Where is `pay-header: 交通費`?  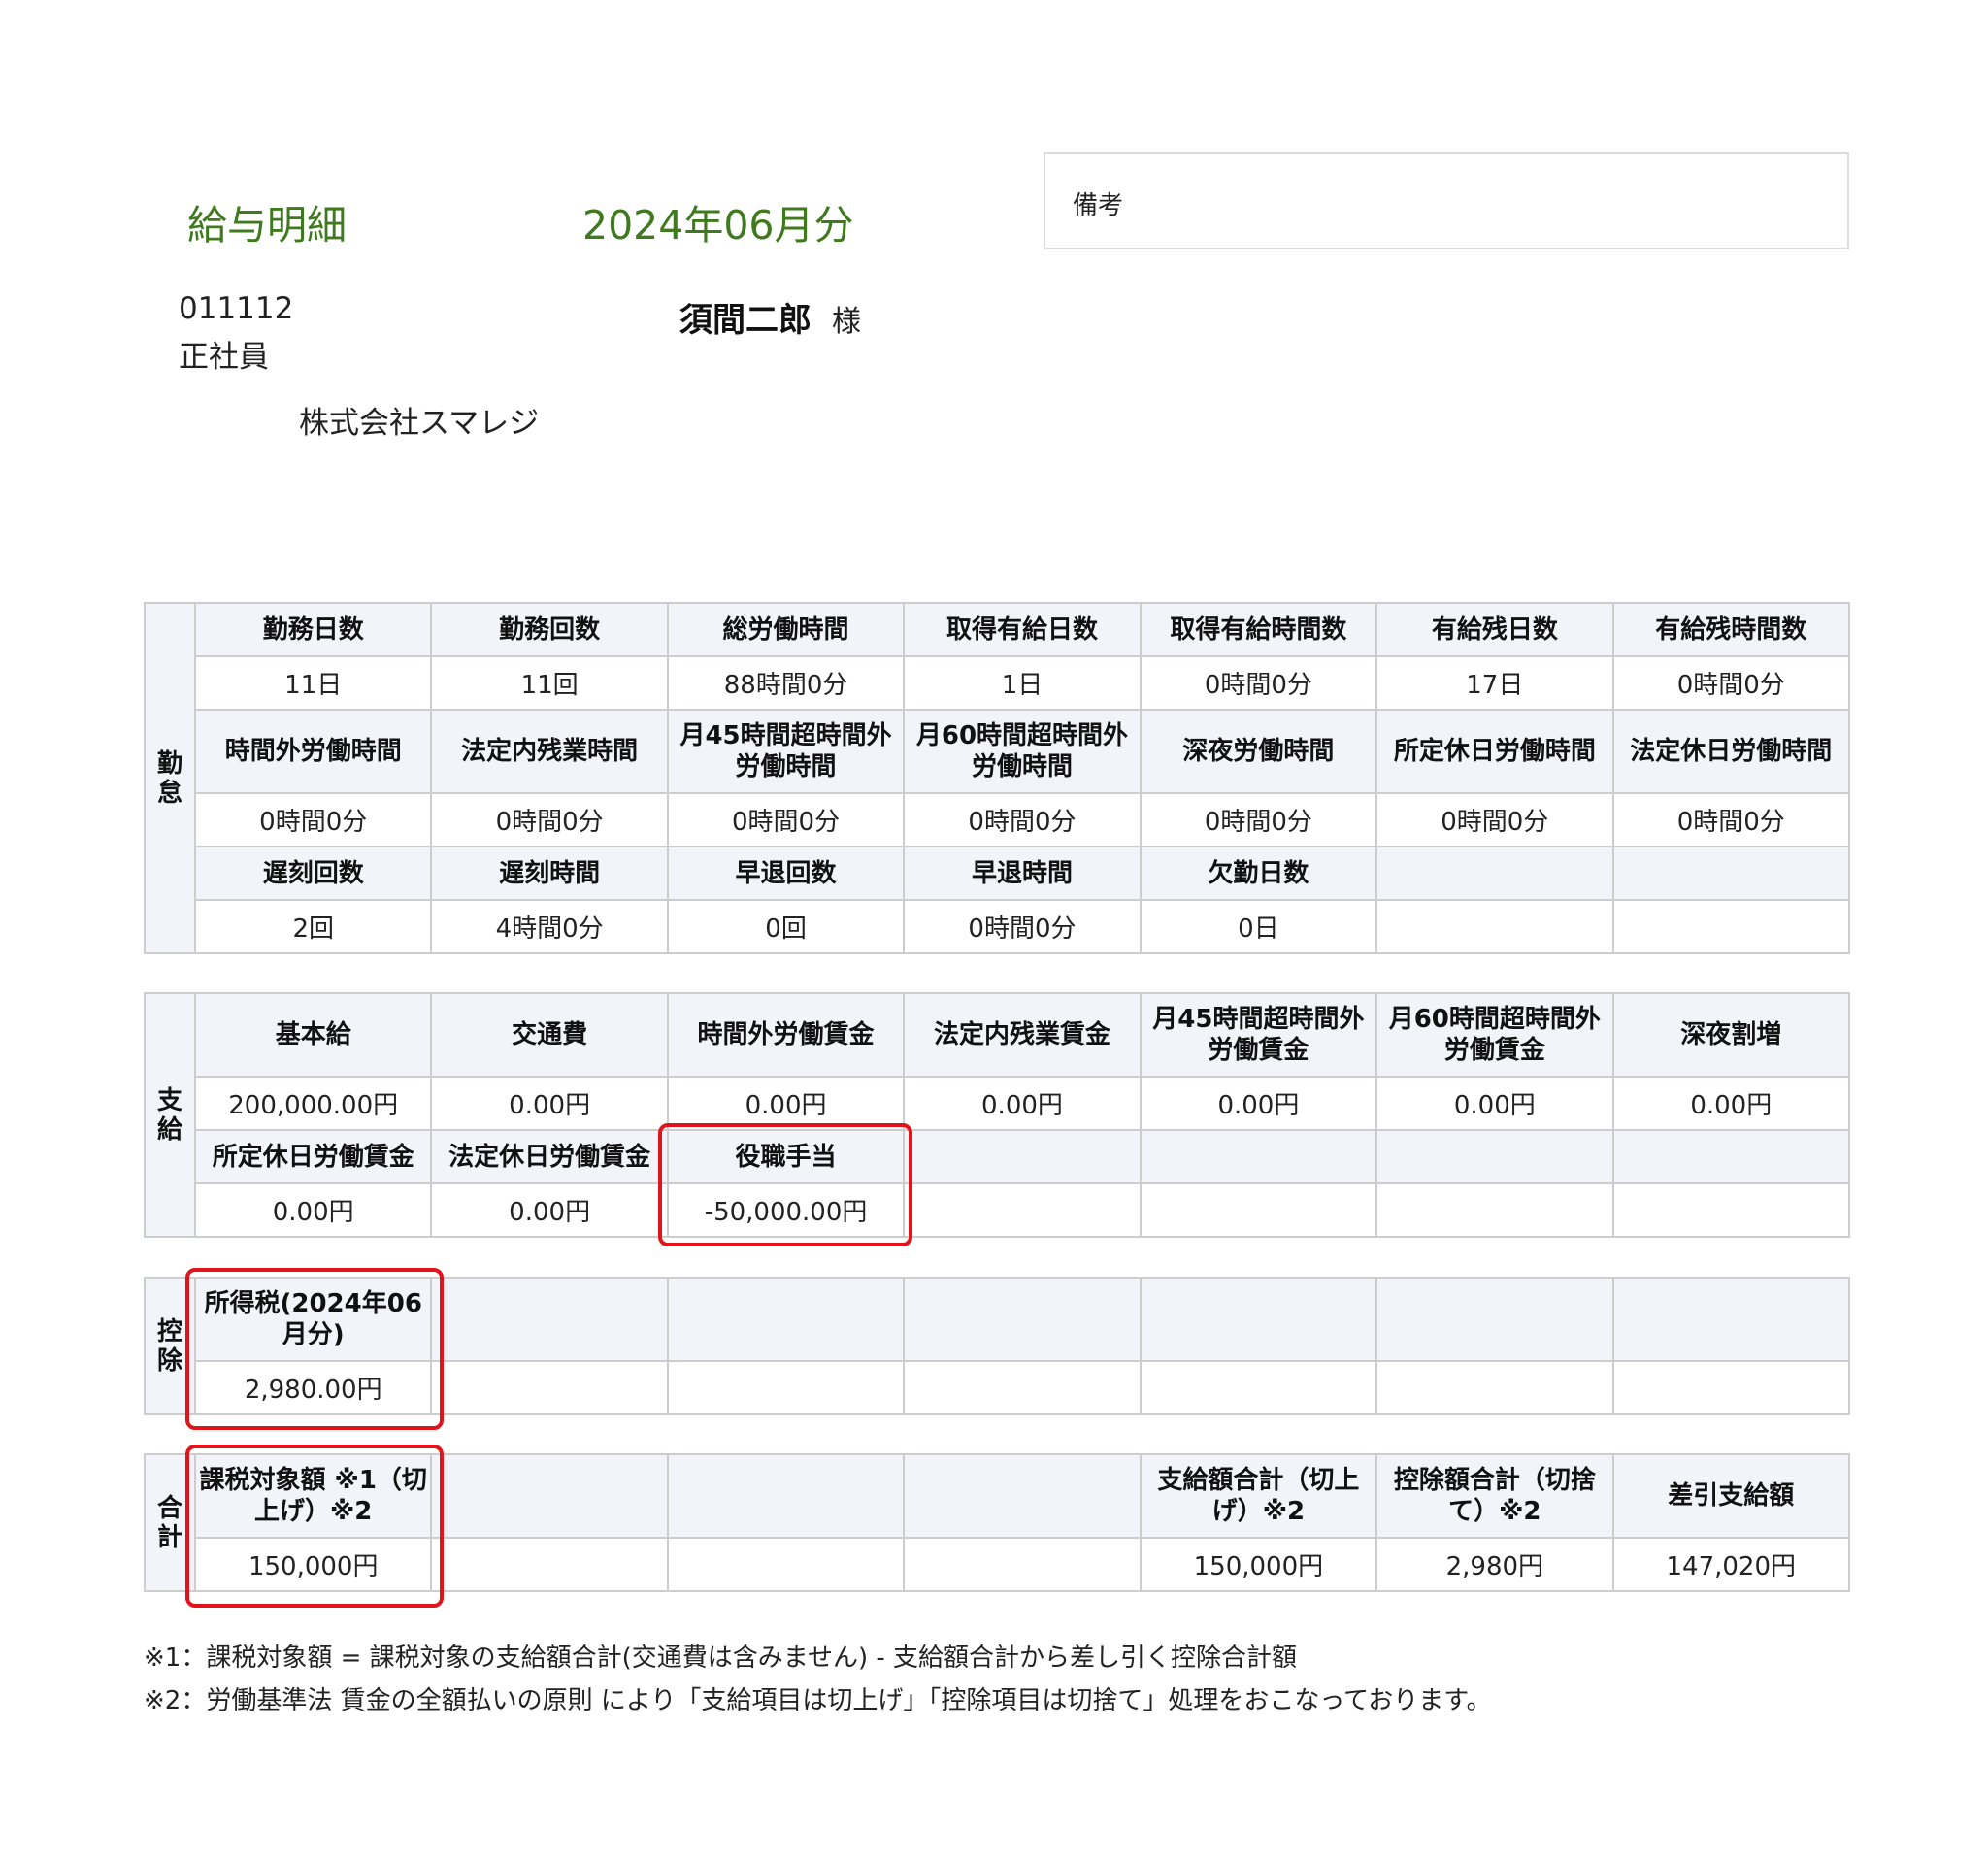 pay-header: 交通費 is located at coordinates (549, 1035).